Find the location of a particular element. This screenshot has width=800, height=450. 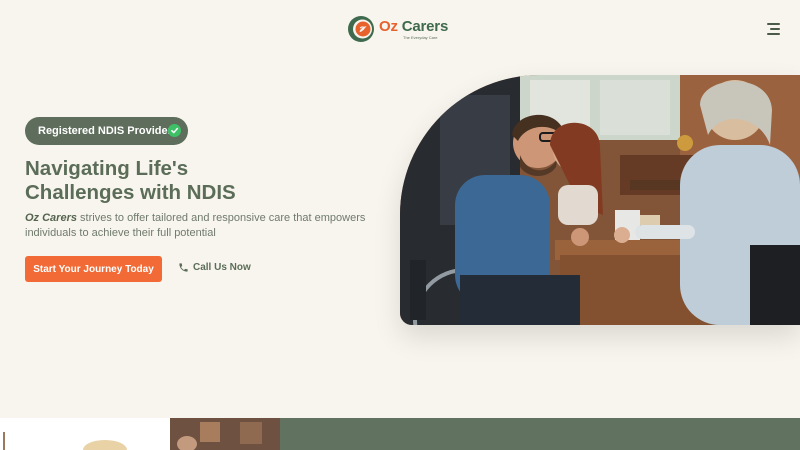

bottom-section-photo is located at coordinates (140, 434).